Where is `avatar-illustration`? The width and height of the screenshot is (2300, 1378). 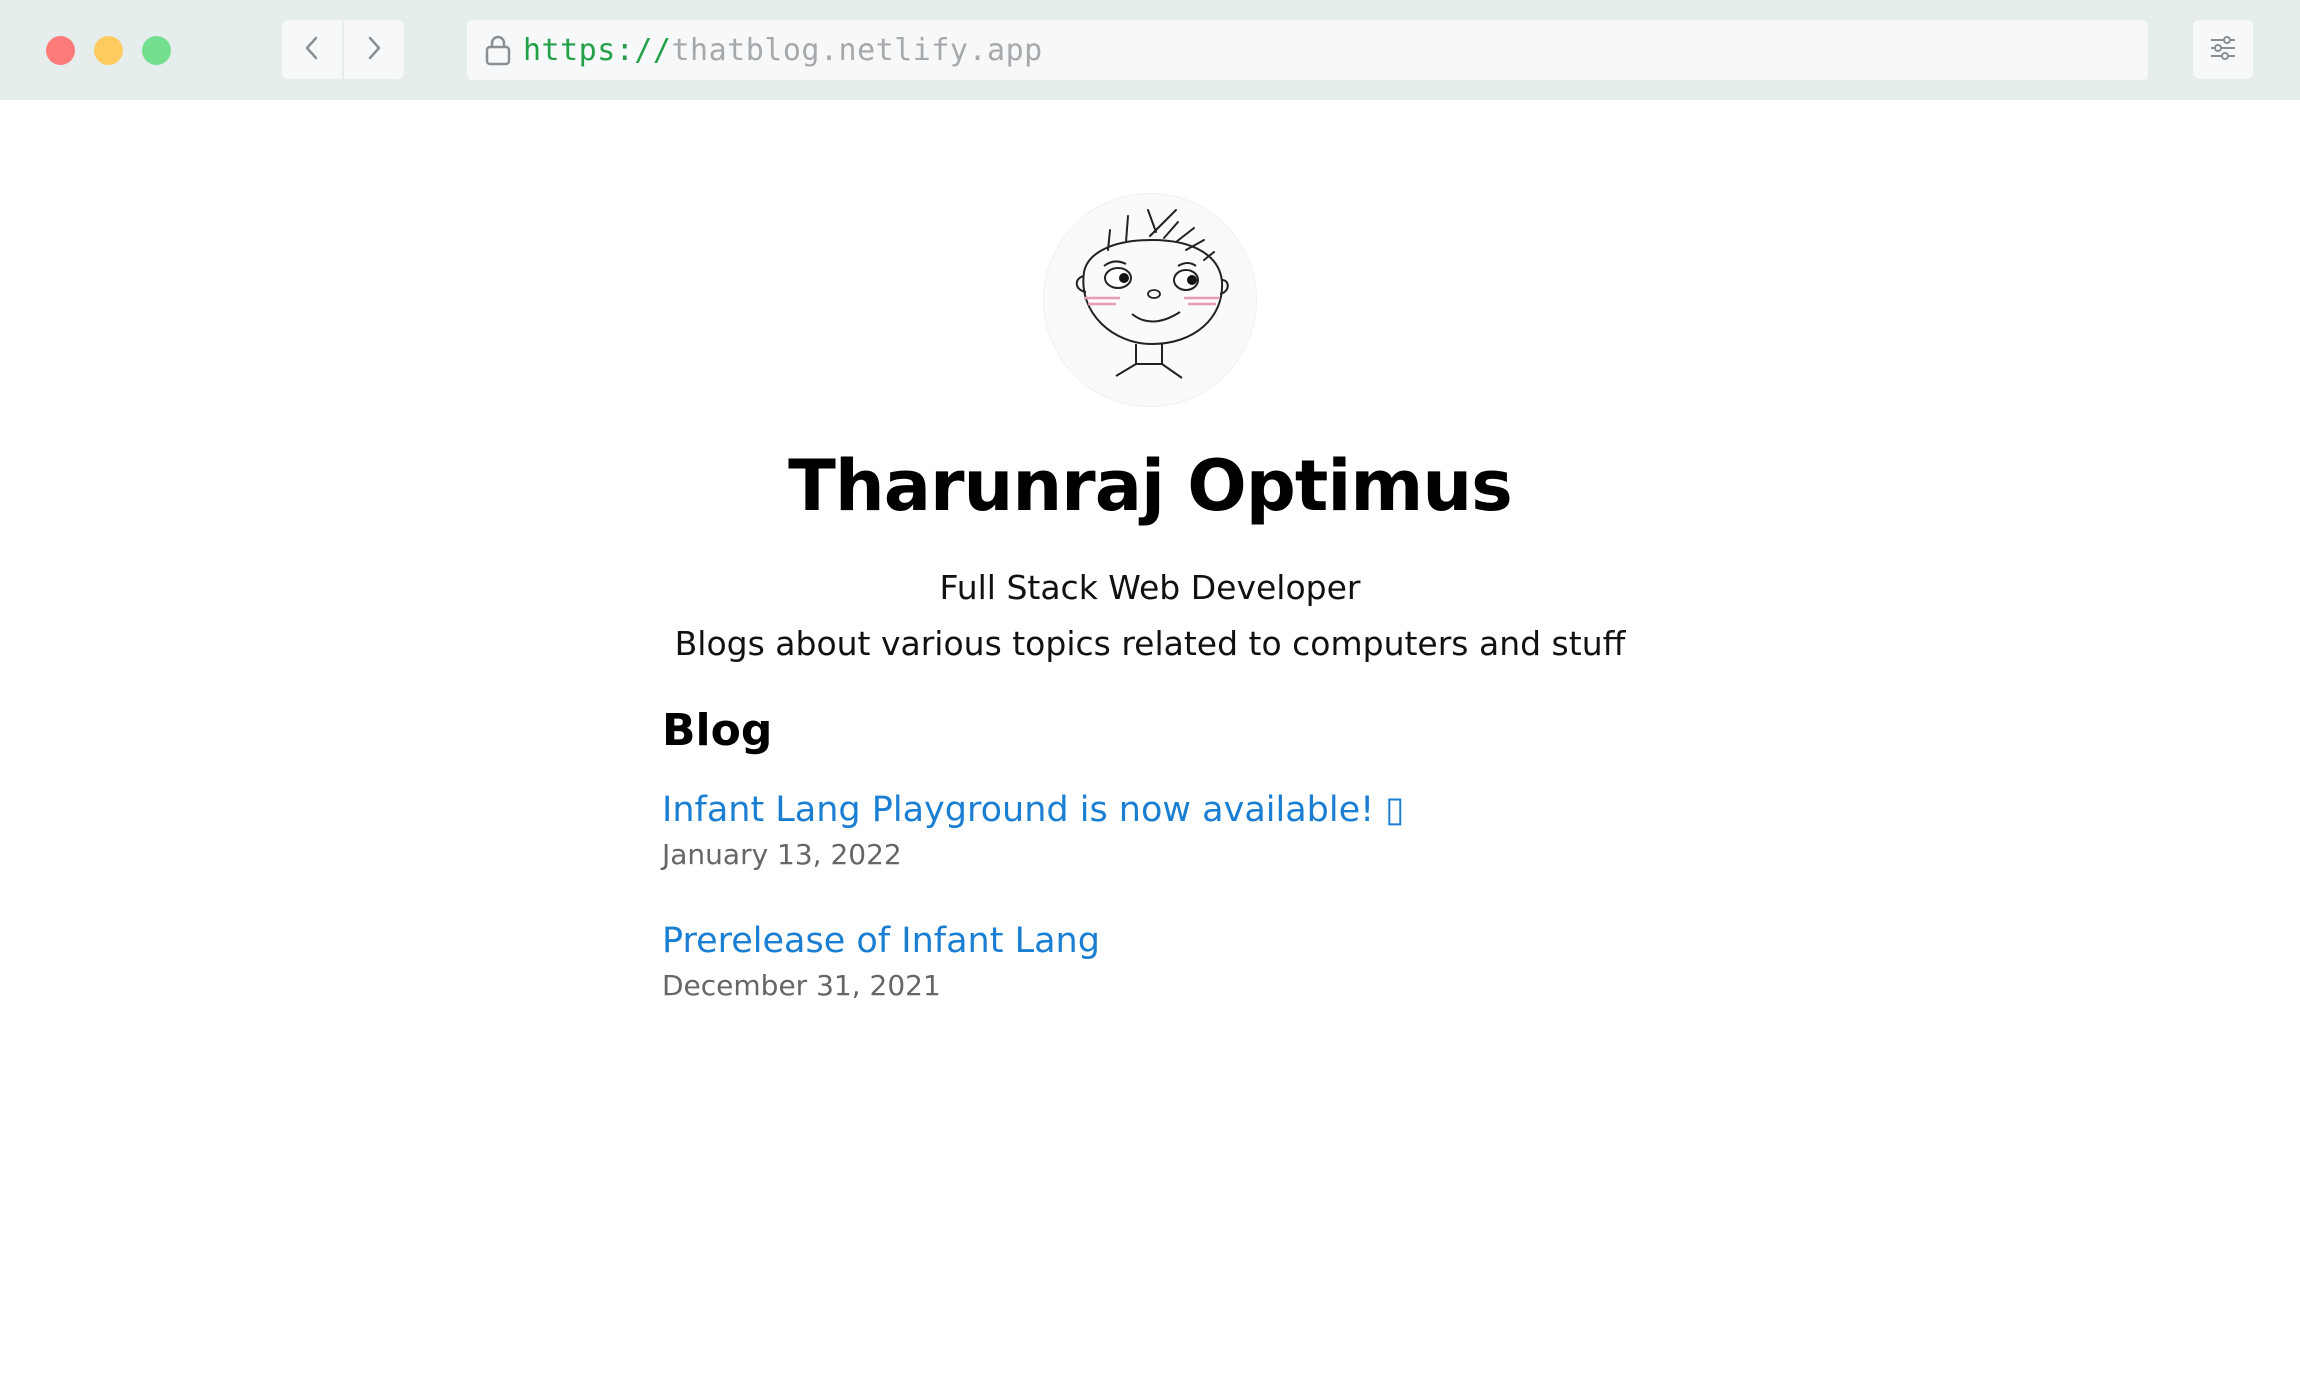
avatar-illustration is located at coordinates (1152, 294).